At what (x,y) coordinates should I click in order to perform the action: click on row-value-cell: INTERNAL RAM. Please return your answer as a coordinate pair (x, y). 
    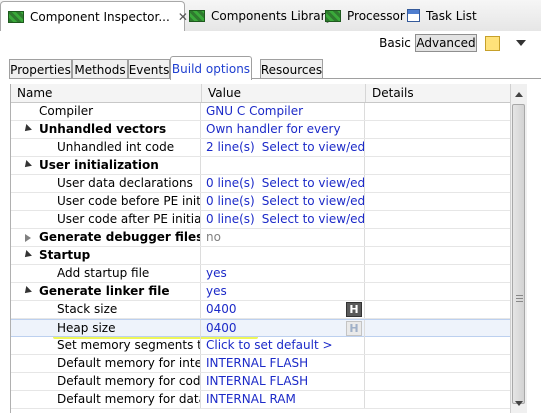
    Looking at the image, I should click on (283, 399).